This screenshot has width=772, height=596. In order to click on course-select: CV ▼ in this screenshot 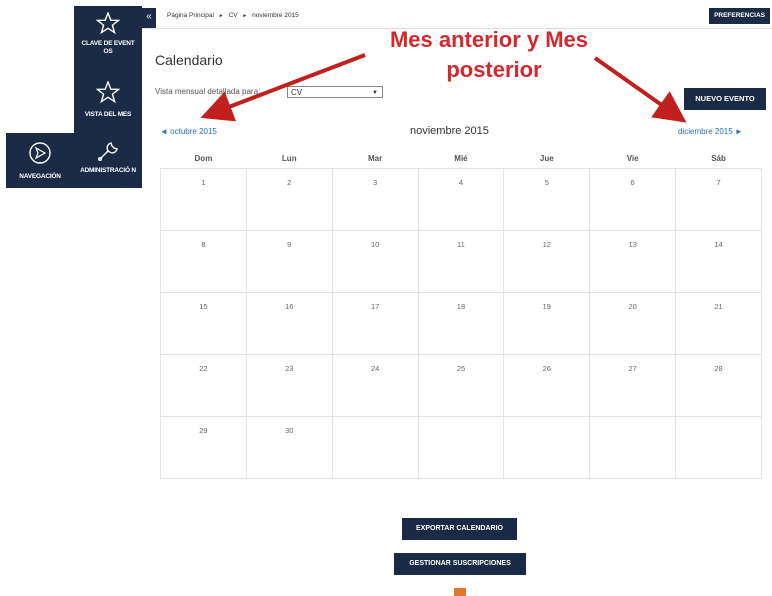, I will do `click(335, 92)`.